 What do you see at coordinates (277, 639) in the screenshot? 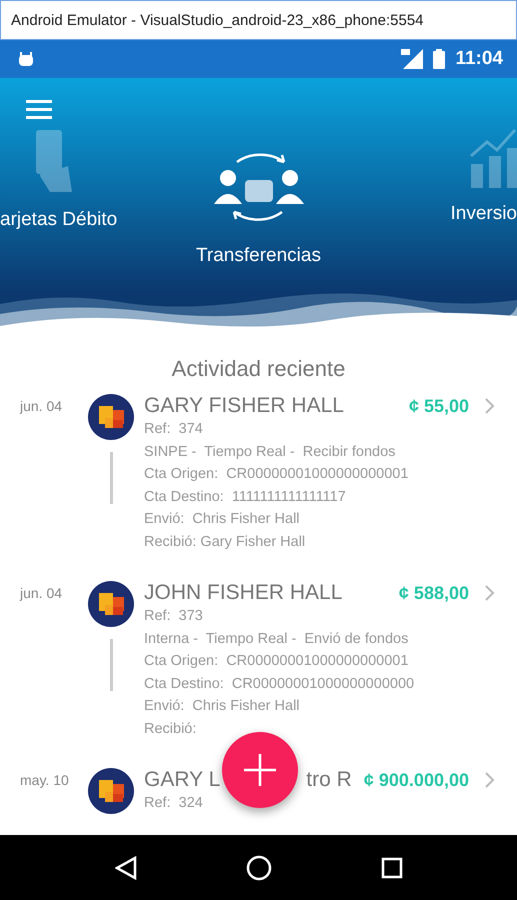
I see `detail-line: Interna - Tiempo Real - Envió de fondos` at bounding box center [277, 639].